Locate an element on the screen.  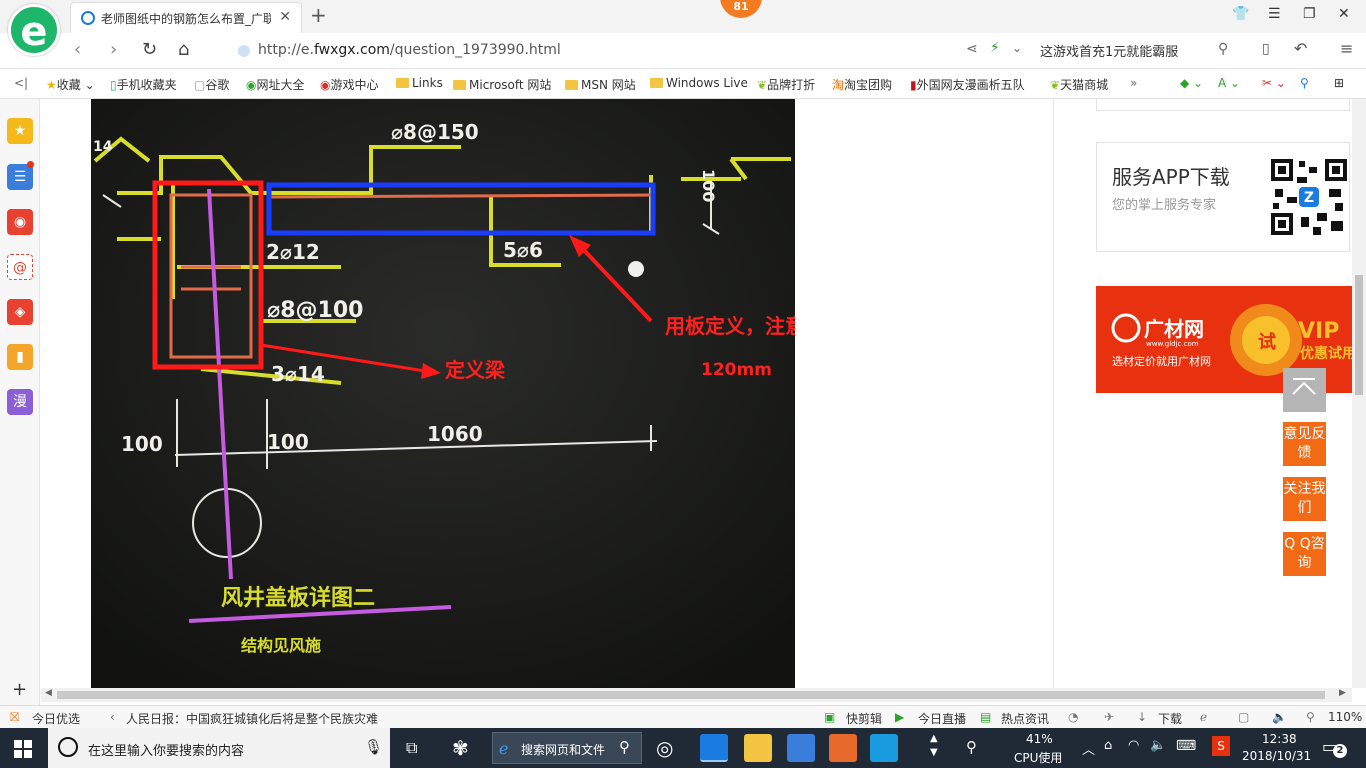
hot-news-link: 热点资讯 is located at coordinates (1025, 718).